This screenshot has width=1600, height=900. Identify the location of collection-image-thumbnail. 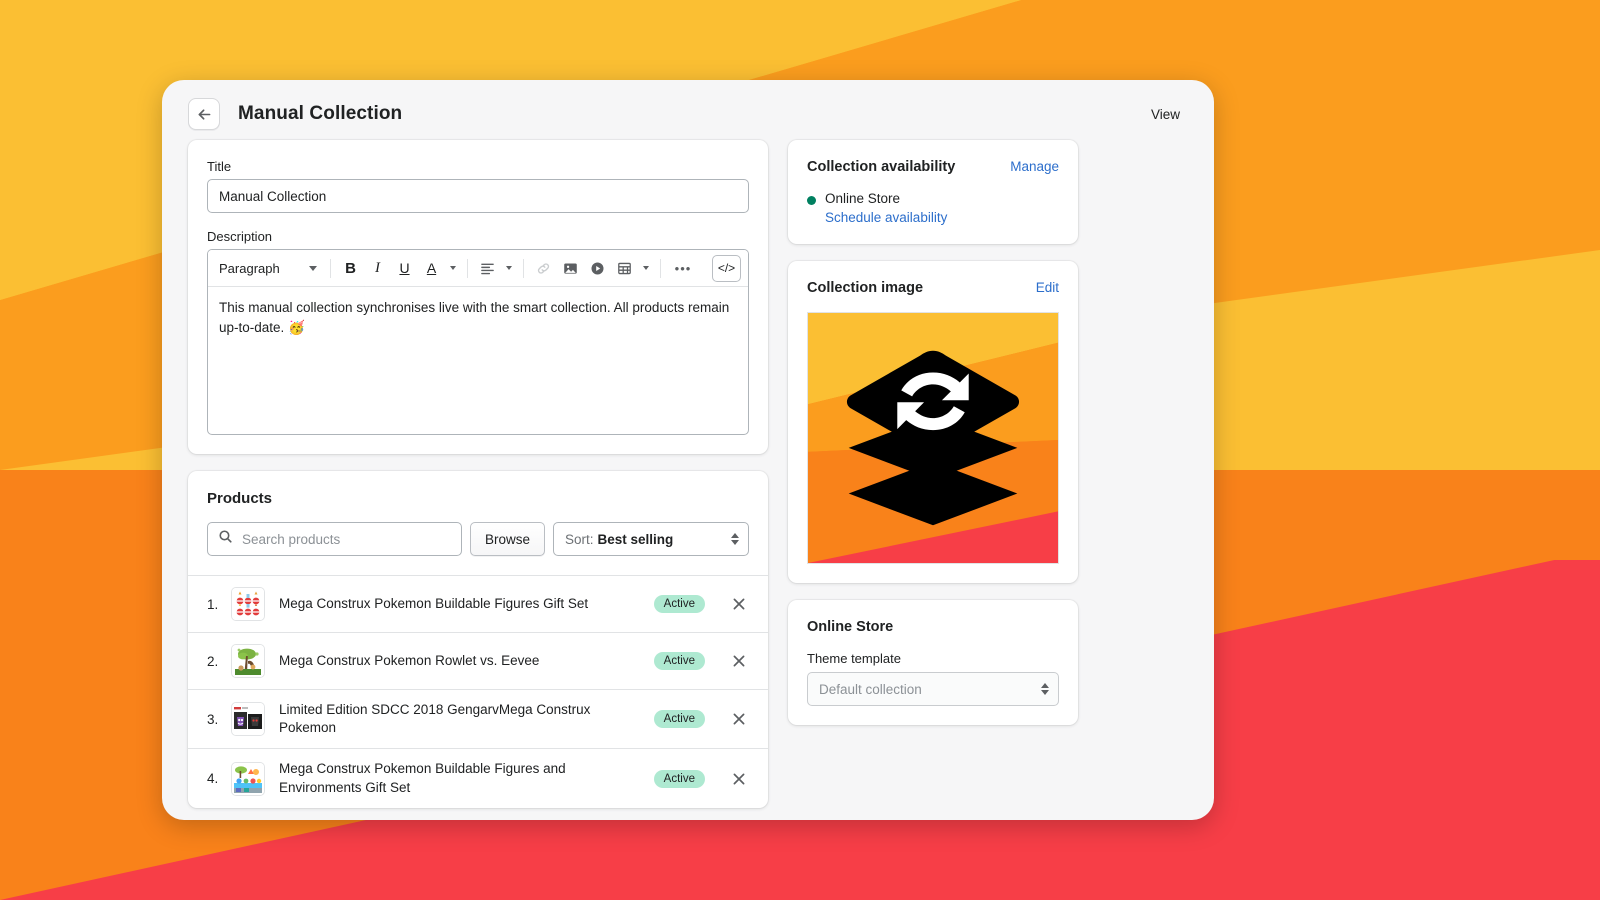
(933, 438).